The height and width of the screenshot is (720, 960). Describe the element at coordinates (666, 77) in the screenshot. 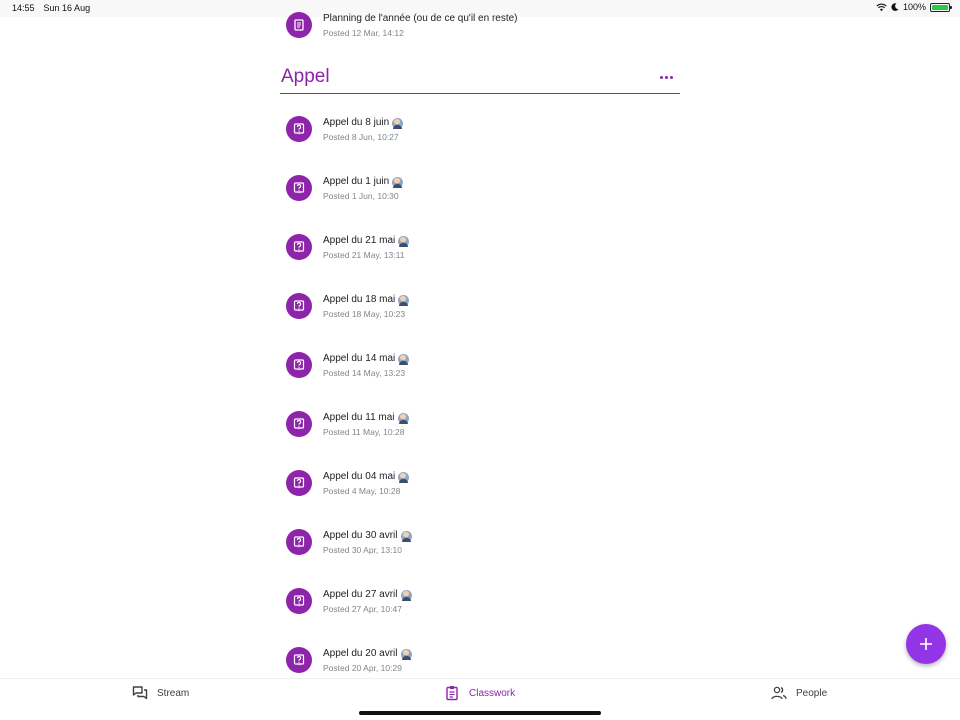

I see `more-options-button` at that location.